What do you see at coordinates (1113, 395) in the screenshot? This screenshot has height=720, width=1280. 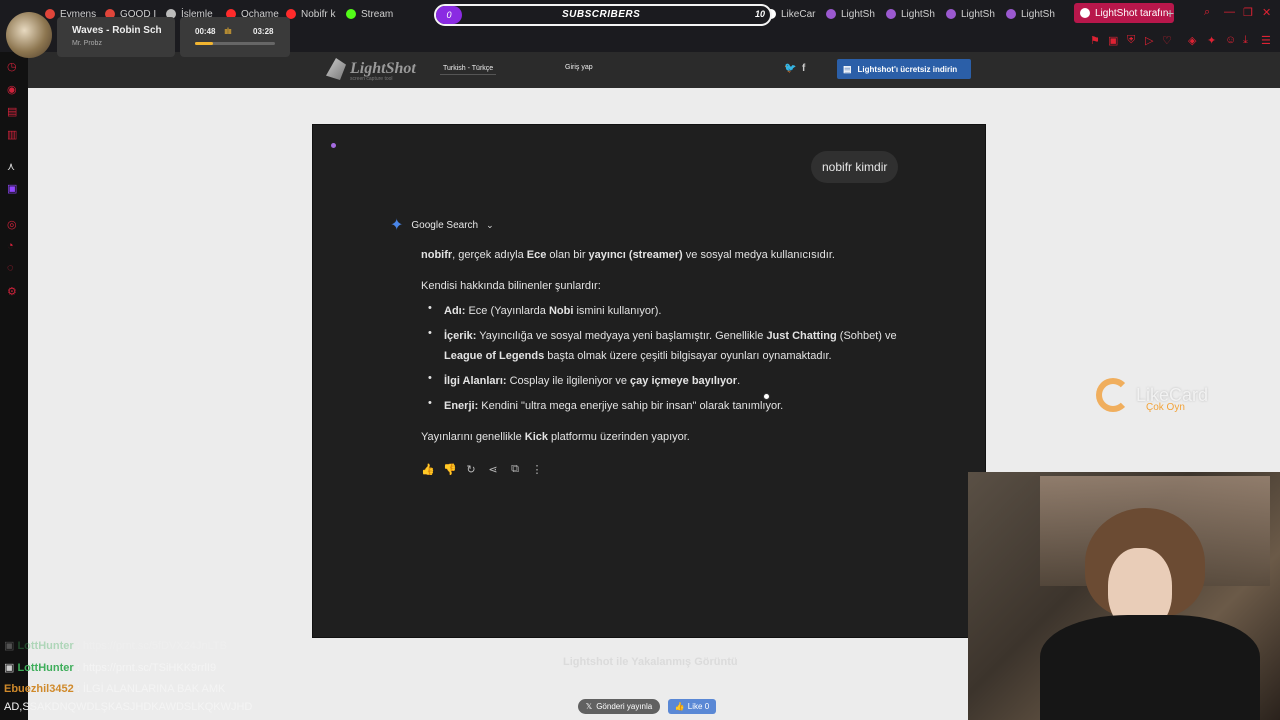 I see `likecard-mark-icon` at bounding box center [1113, 395].